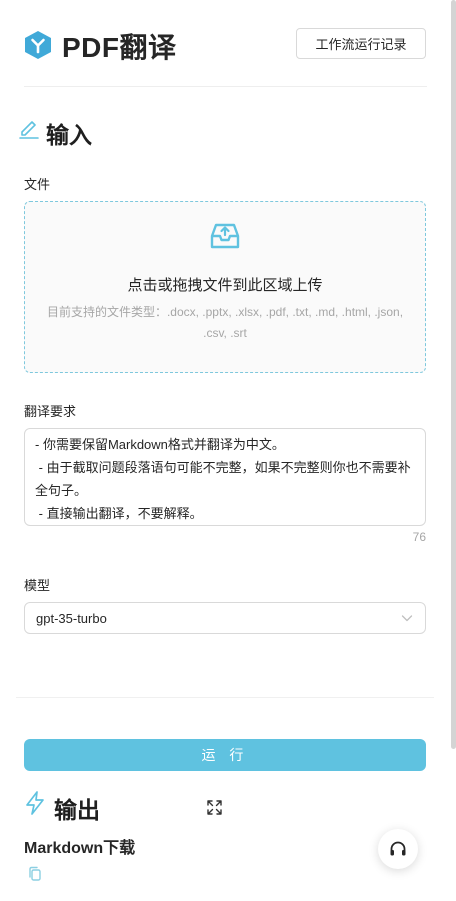  I want to click on run-button: 运 行, so click(225, 755).